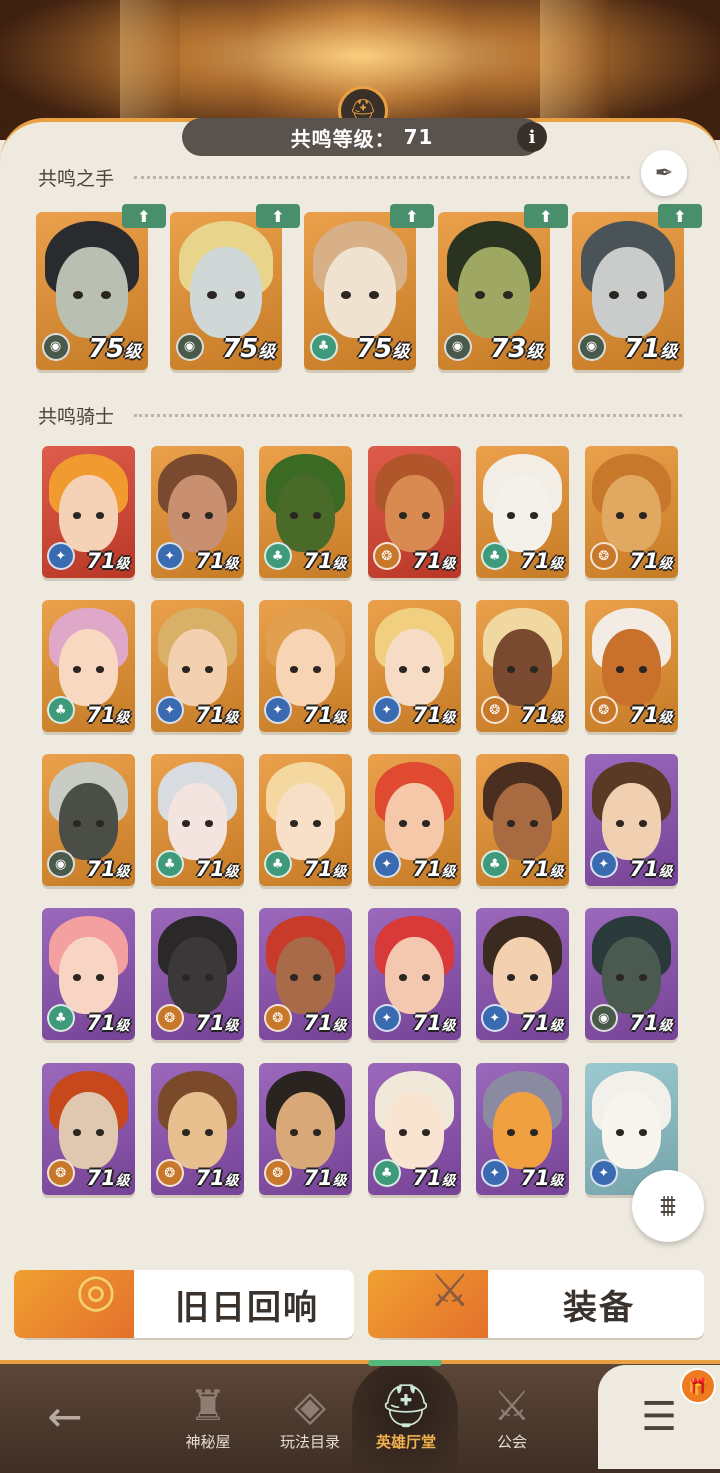 This screenshot has height=1473, width=720. Describe the element at coordinates (494, 291) in the screenshot. I see `hero-card: ◉ 73级` at that location.